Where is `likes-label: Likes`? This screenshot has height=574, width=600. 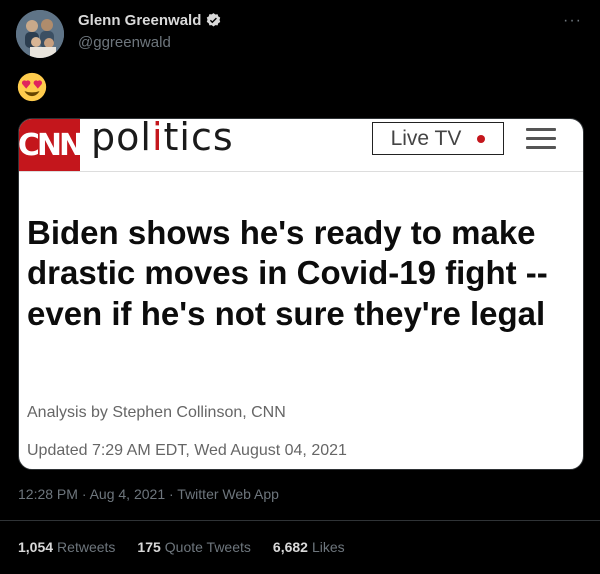
likes-label: Likes is located at coordinates (328, 547).